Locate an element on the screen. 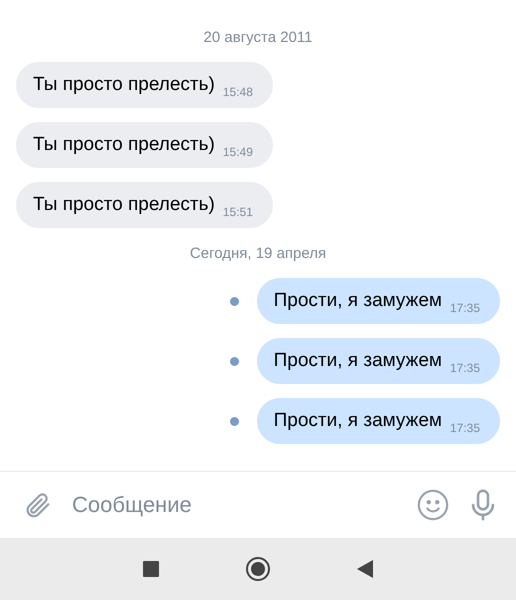 This screenshot has height=600, width=516. smiley-icon is located at coordinates (433, 505).